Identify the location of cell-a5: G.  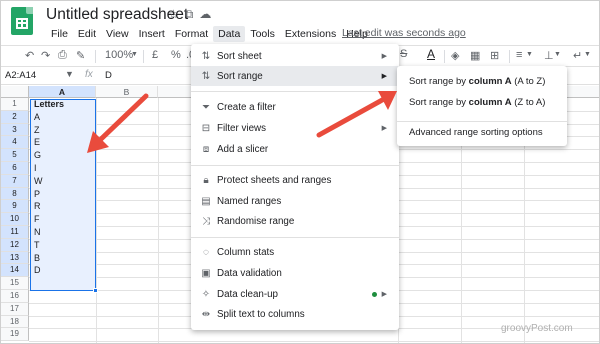
(37, 155).